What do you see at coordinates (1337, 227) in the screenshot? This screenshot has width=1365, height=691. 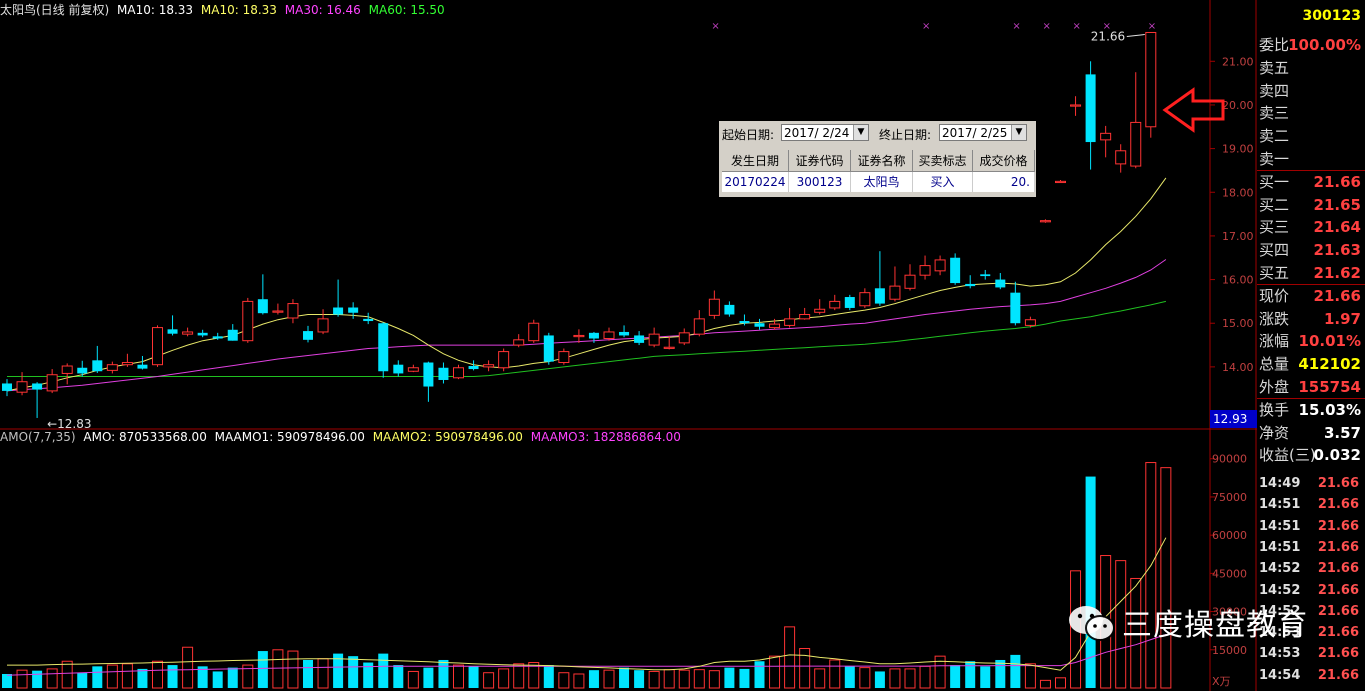 I see `quote-row-value: 21.64` at bounding box center [1337, 227].